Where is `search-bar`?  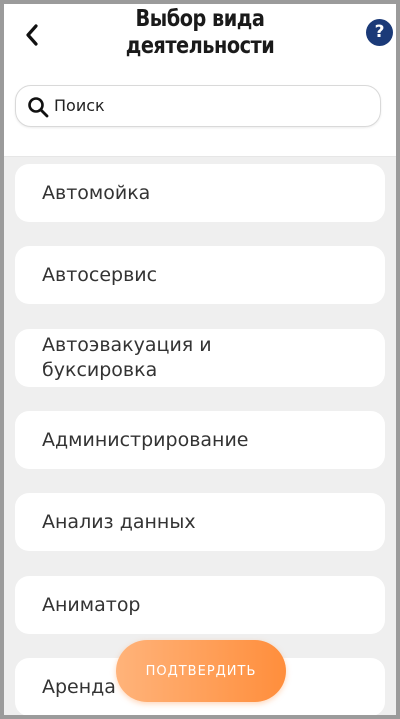 search-bar is located at coordinates (198, 106).